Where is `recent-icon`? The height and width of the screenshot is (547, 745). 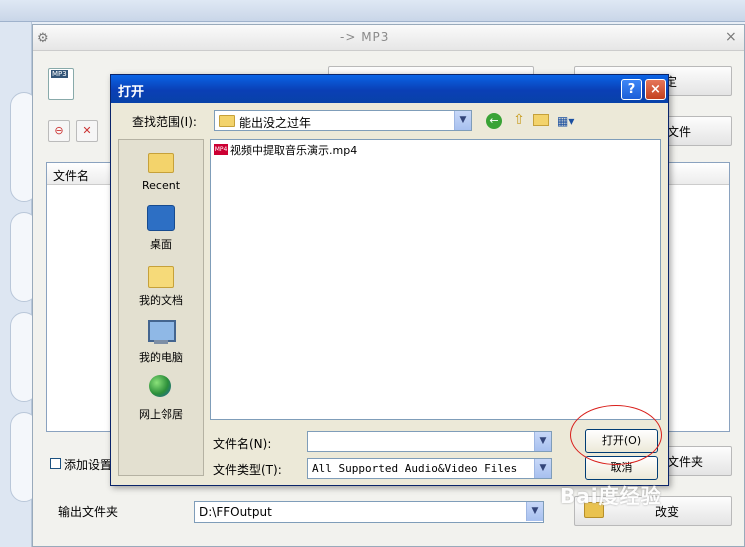
recent-icon is located at coordinates (161, 162).